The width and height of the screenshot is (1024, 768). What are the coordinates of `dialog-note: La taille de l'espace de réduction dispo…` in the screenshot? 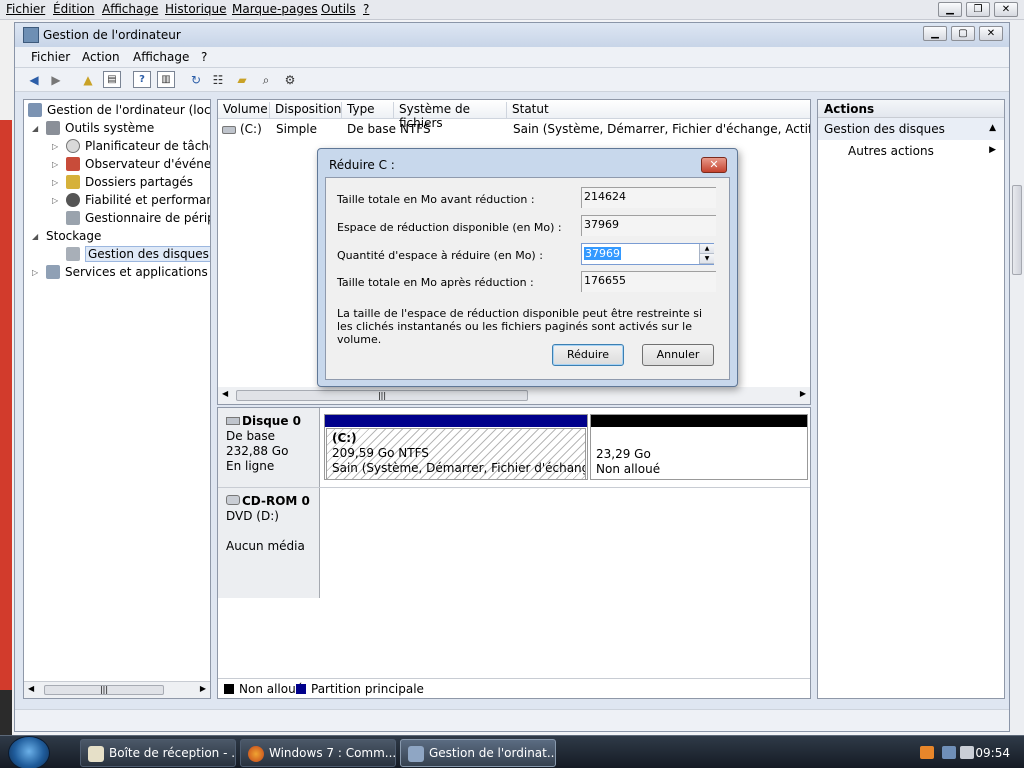 It's located at (520, 326).